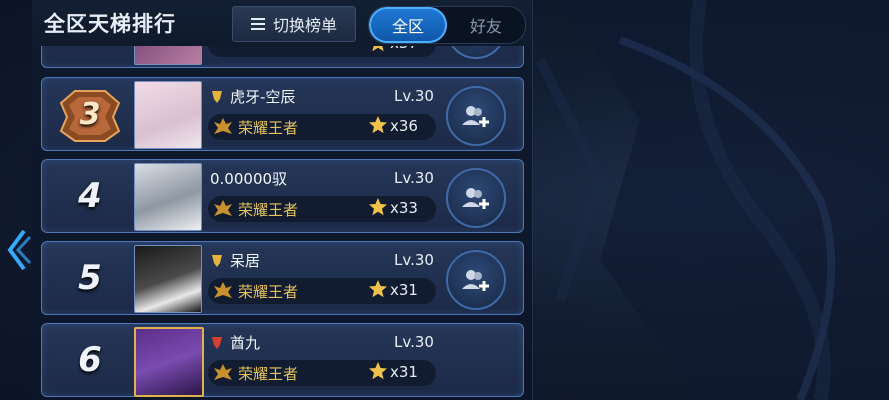 The height and width of the screenshot is (400, 889). Describe the element at coordinates (282, 278) in the screenshot. I see `table-row: 5 呆居 Lv.30 荣耀王者 x31` at that location.